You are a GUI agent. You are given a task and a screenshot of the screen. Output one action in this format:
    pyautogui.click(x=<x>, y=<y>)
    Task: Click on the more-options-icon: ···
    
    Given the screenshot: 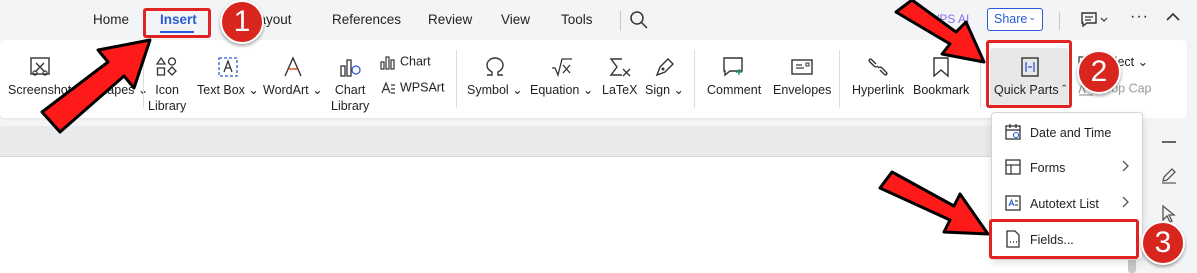 What is the action you would take?
    pyautogui.click(x=1139, y=17)
    